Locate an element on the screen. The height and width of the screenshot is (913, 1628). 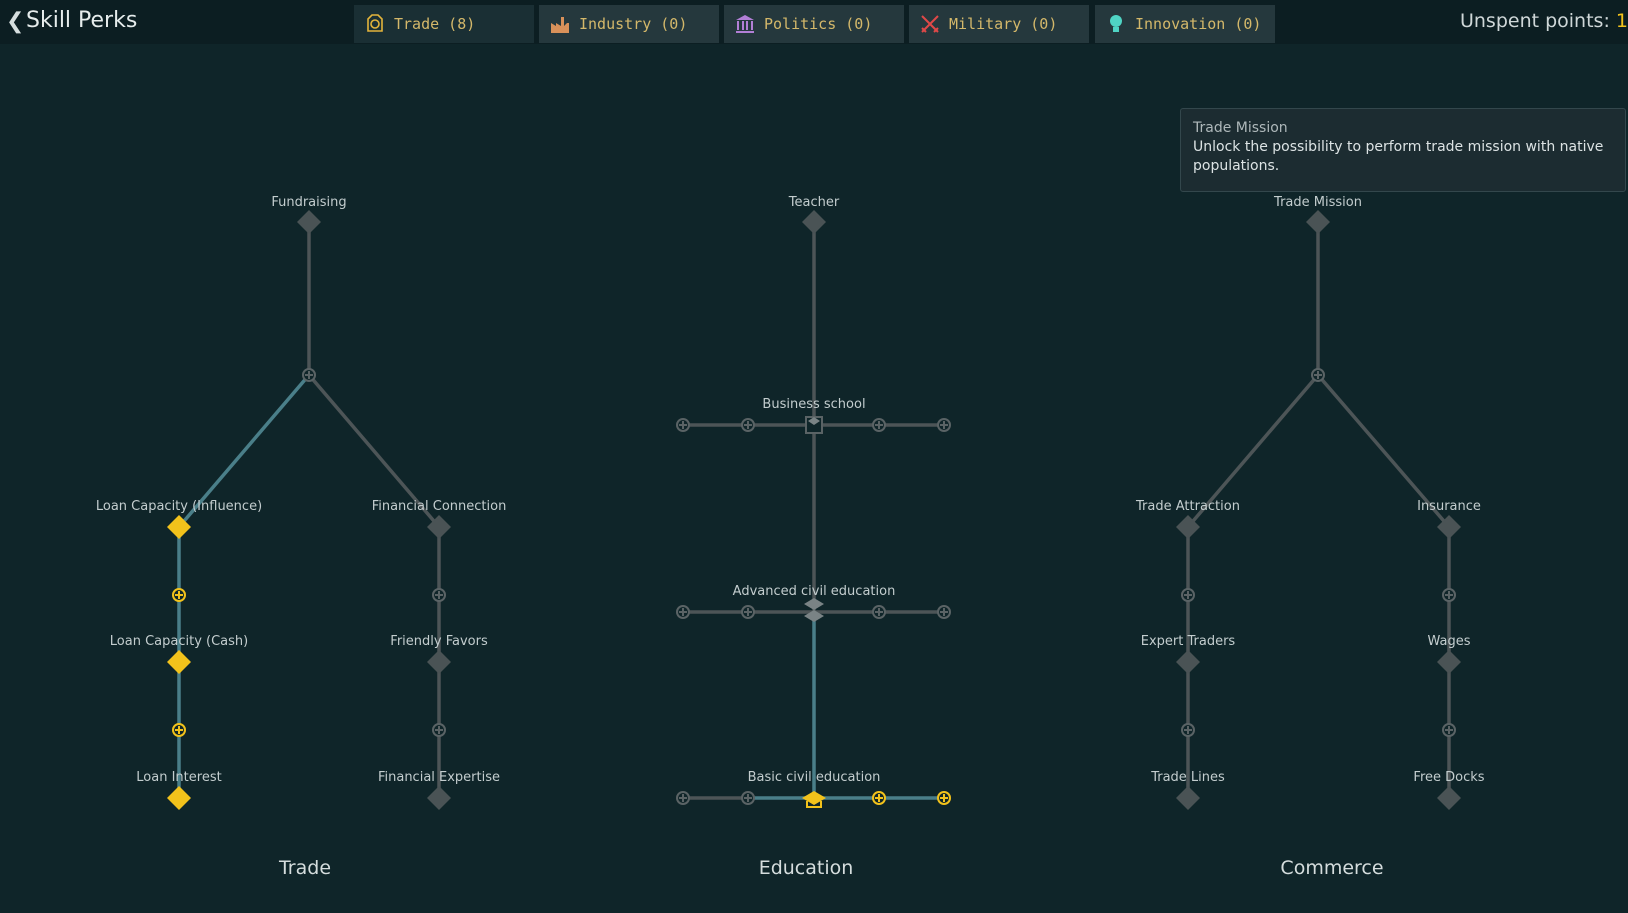
perk-node-trade-mission is located at coordinates (1318, 222).